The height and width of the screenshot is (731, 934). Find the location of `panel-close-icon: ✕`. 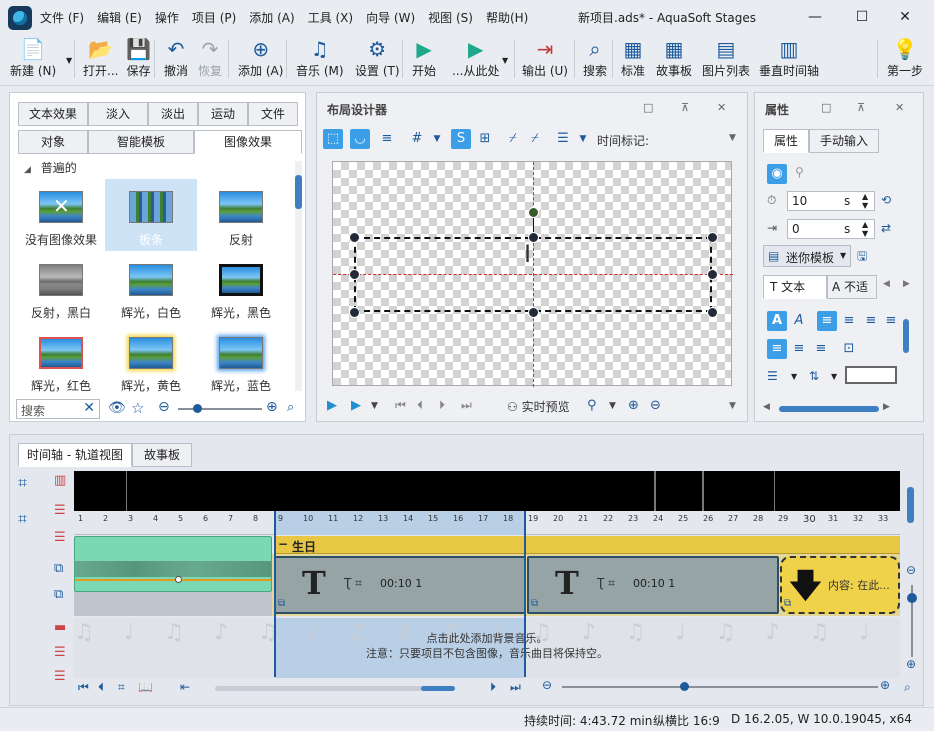

panel-close-icon: ✕ is located at coordinates (721, 107).